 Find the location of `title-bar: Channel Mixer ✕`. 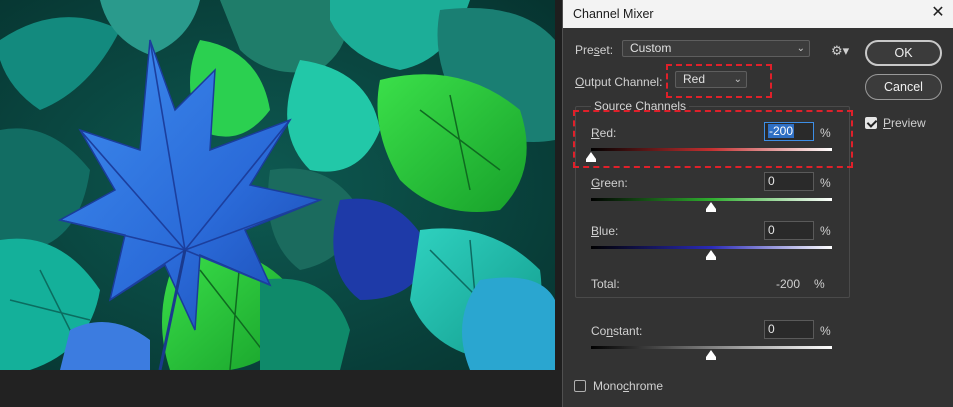

title-bar: Channel Mixer ✕ is located at coordinates (758, 14).